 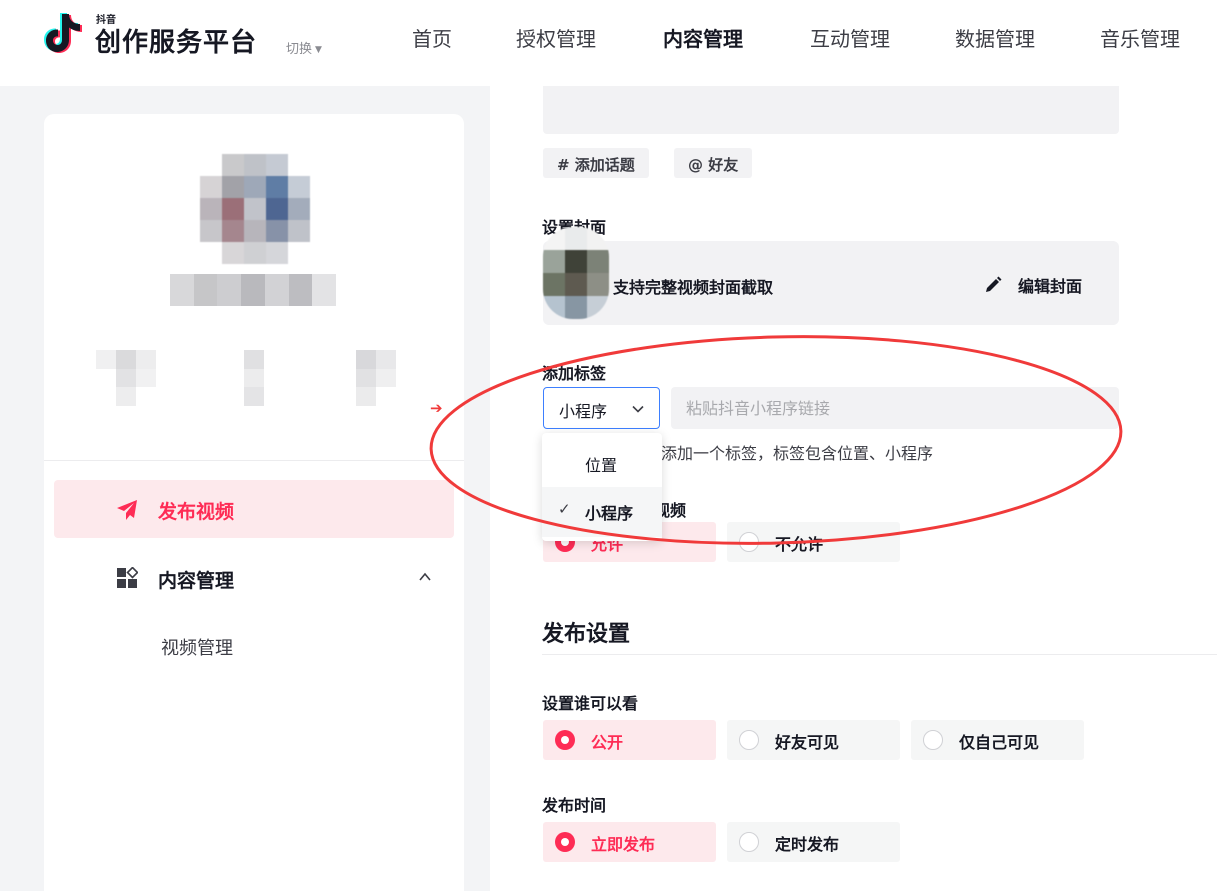 I want to click on visibility-radio-private: 仅自己可见, so click(x=997, y=740).